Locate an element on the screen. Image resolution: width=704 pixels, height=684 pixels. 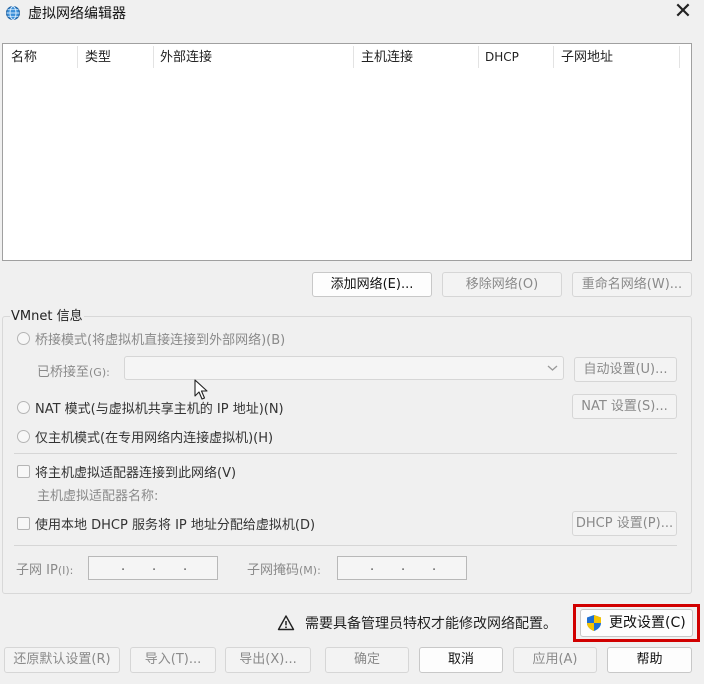
mouse-cursor-icon is located at coordinates (201, 389).